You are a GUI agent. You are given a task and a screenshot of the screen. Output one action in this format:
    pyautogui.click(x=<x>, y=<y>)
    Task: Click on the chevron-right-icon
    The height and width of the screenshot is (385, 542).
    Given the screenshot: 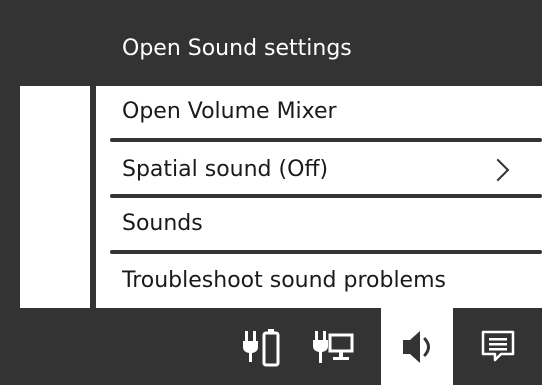 What is the action you would take?
    pyautogui.click(x=498, y=170)
    